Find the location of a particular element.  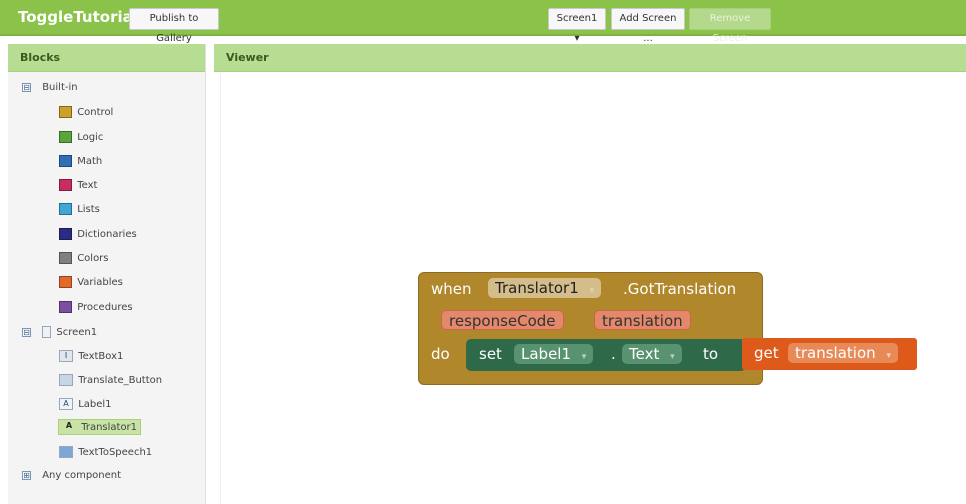

procedures-swatch-icon is located at coordinates (65, 307).